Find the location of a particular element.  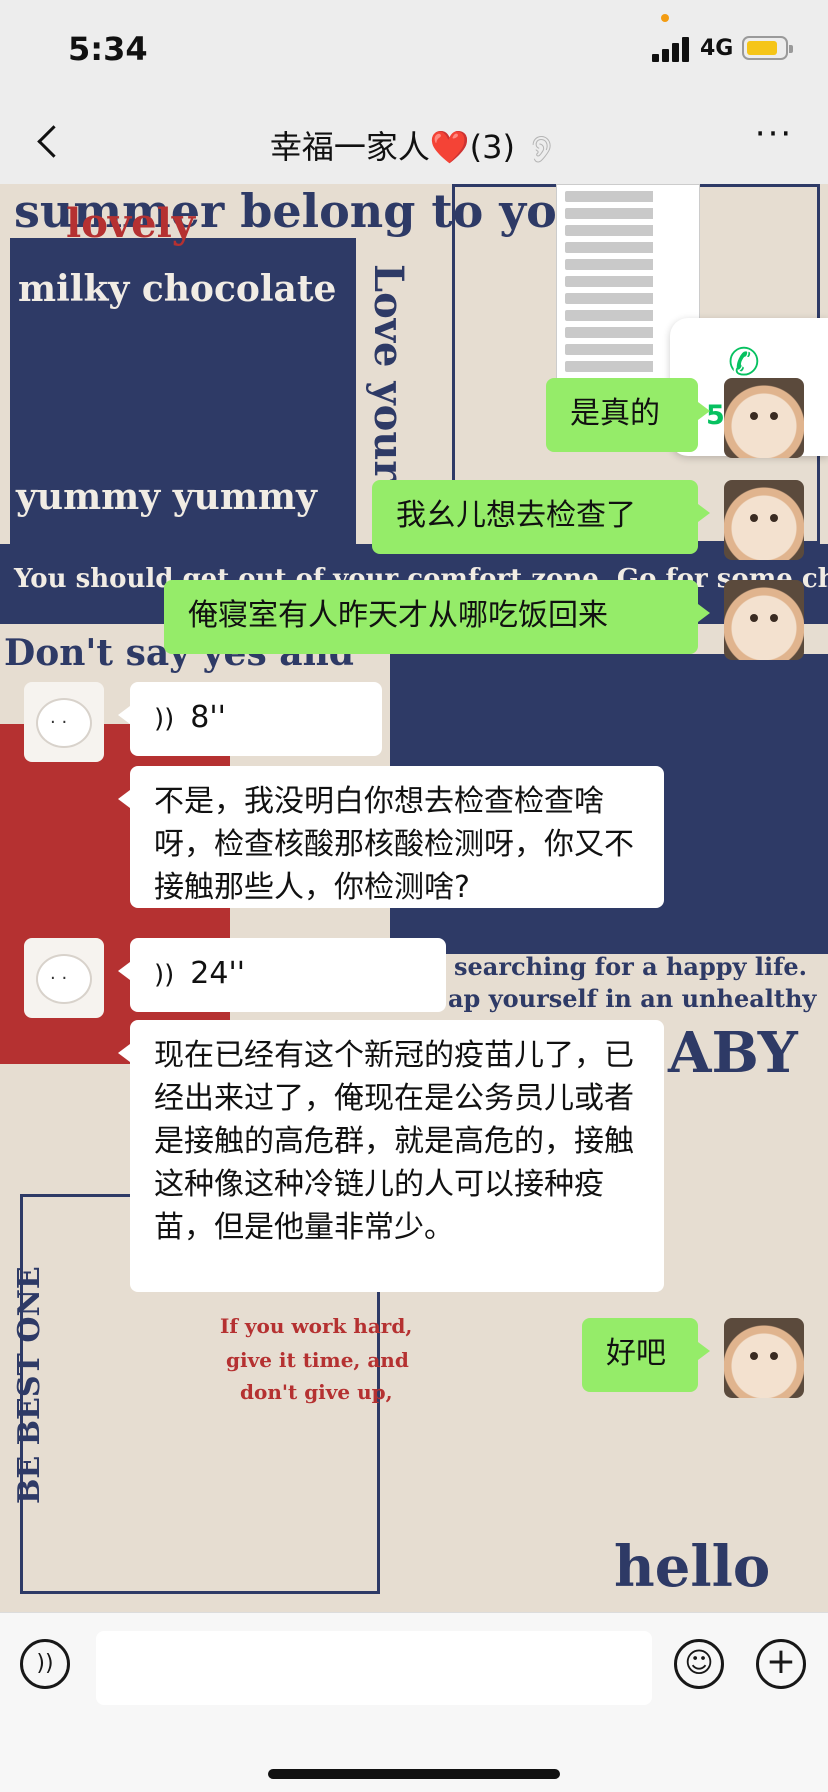

message-input is located at coordinates (374, 1668).